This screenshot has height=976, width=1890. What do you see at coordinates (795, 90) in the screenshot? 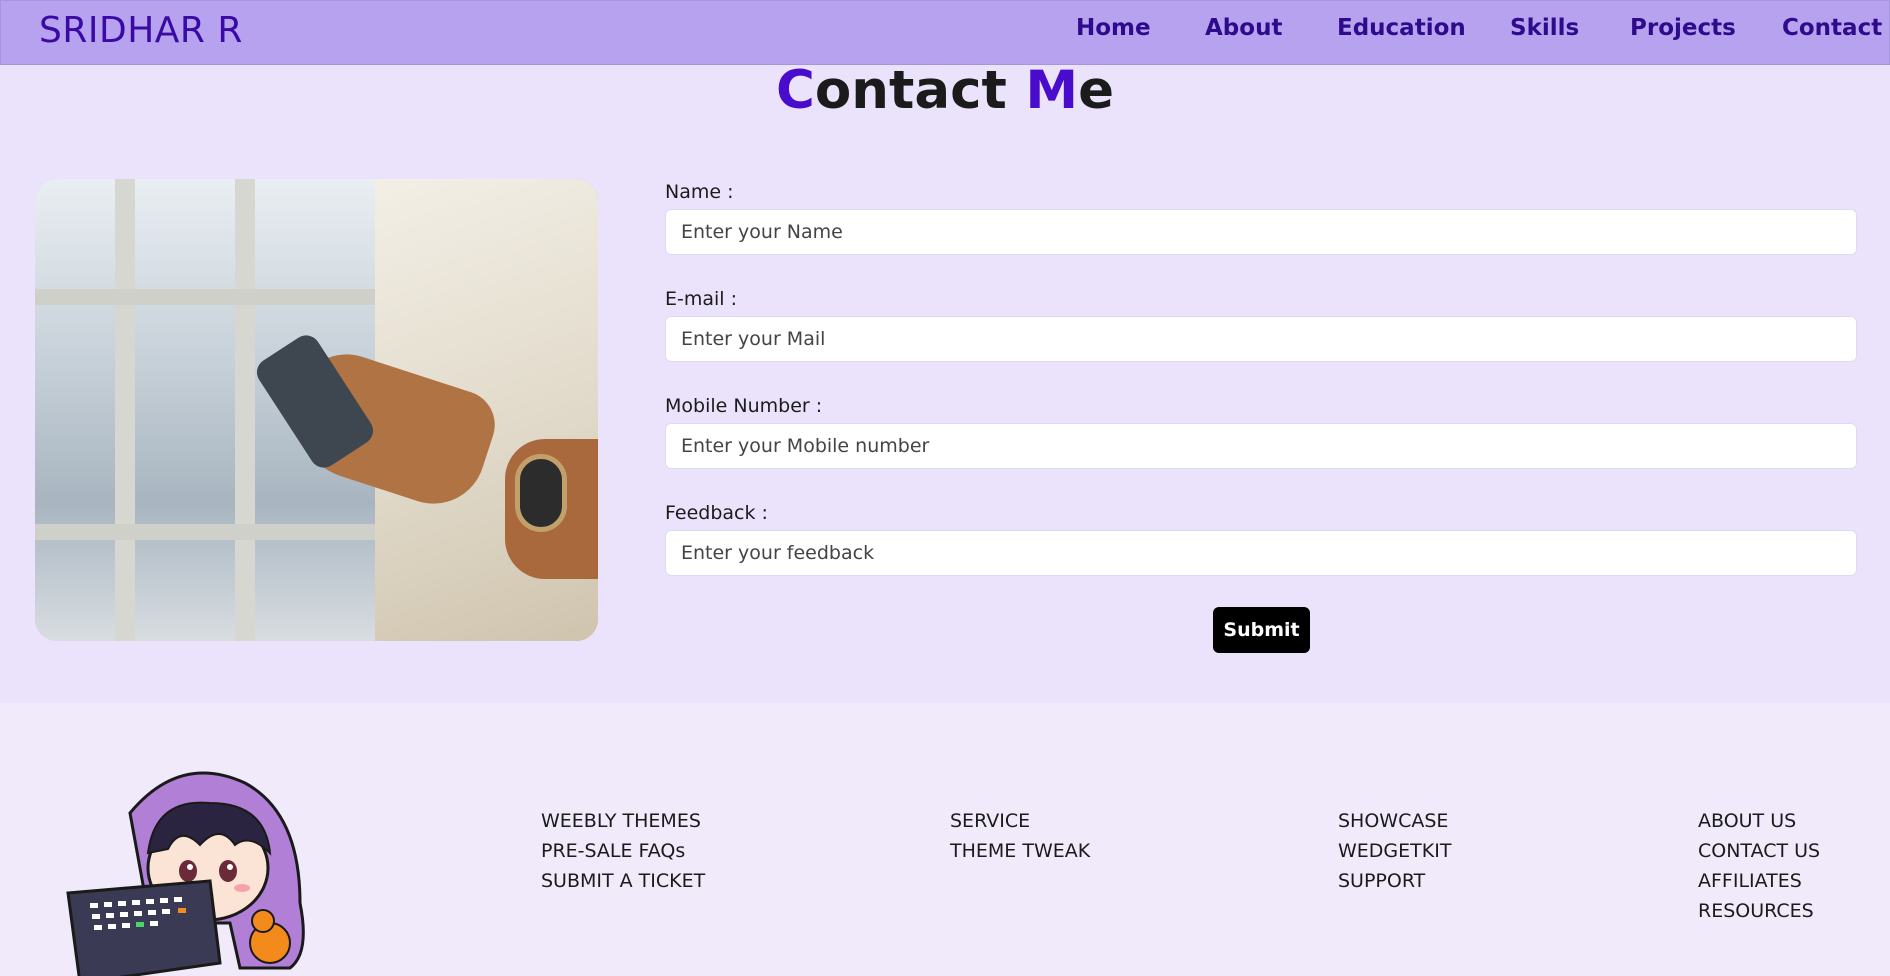
I see `title-accent-c: C` at bounding box center [795, 90].